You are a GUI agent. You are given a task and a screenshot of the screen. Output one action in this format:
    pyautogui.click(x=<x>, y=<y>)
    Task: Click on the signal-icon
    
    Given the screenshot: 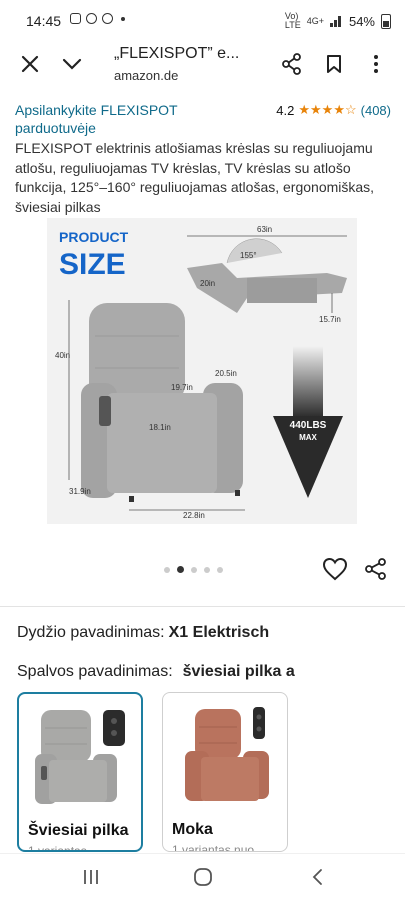 What is the action you would take?
    pyautogui.click(x=336, y=21)
    